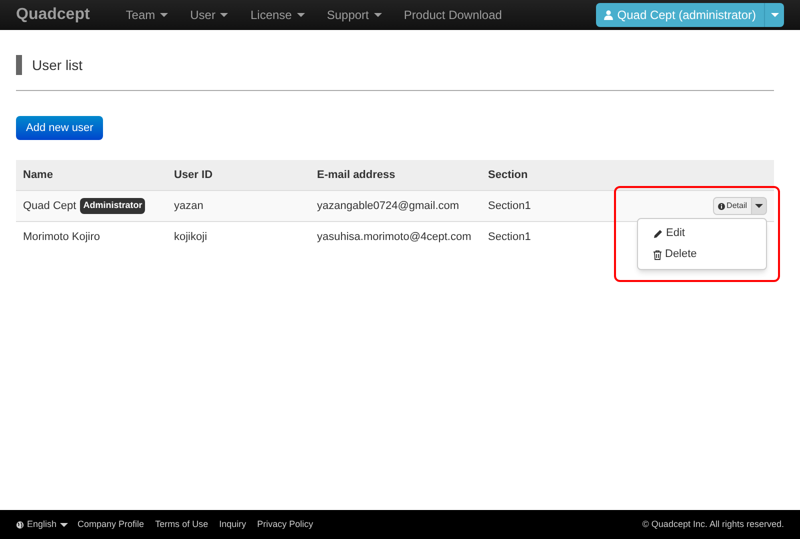 The image size is (800, 539). What do you see at coordinates (61, 237) in the screenshot?
I see `table-cell-text: Morimoto Kojiro` at bounding box center [61, 237].